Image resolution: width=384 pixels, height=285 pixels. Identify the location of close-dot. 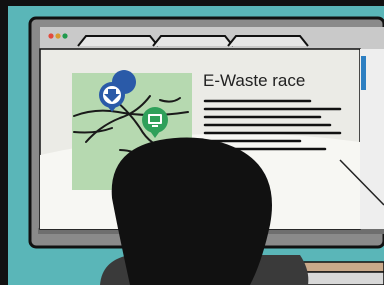
(51, 36).